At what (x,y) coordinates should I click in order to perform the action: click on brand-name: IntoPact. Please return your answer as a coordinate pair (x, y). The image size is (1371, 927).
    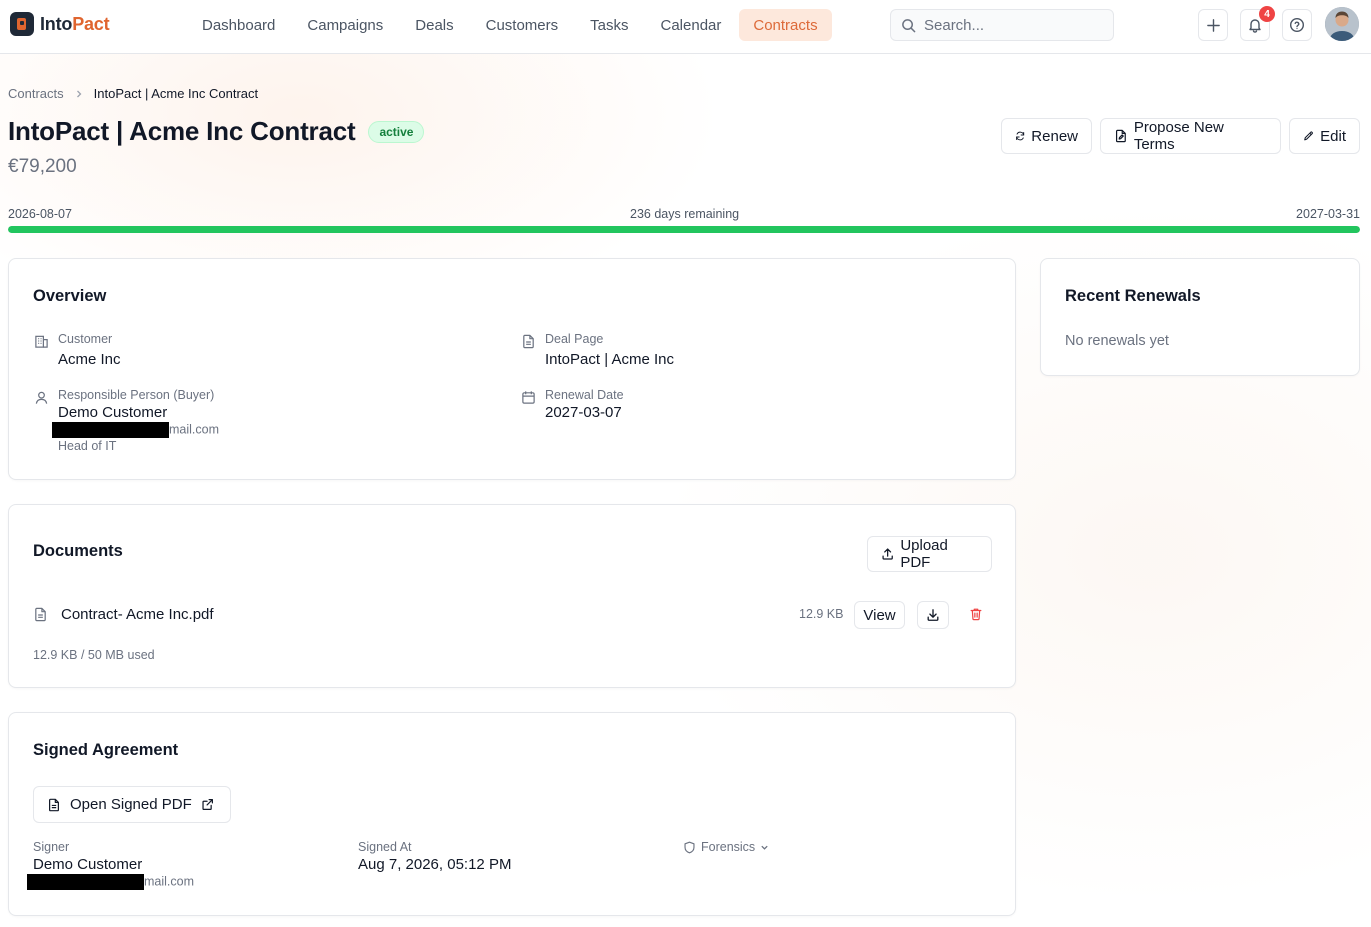
    Looking at the image, I should click on (75, 24).